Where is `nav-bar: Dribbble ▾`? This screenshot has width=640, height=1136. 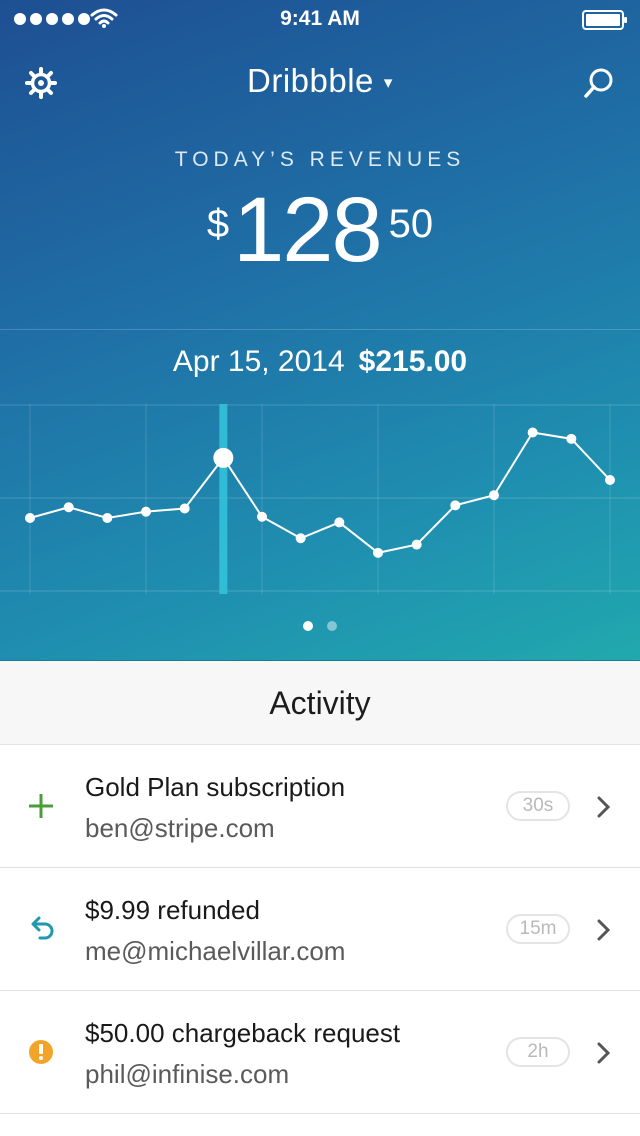 nav-bar: Dribbble ▾ is located at coordinates (320, 85).